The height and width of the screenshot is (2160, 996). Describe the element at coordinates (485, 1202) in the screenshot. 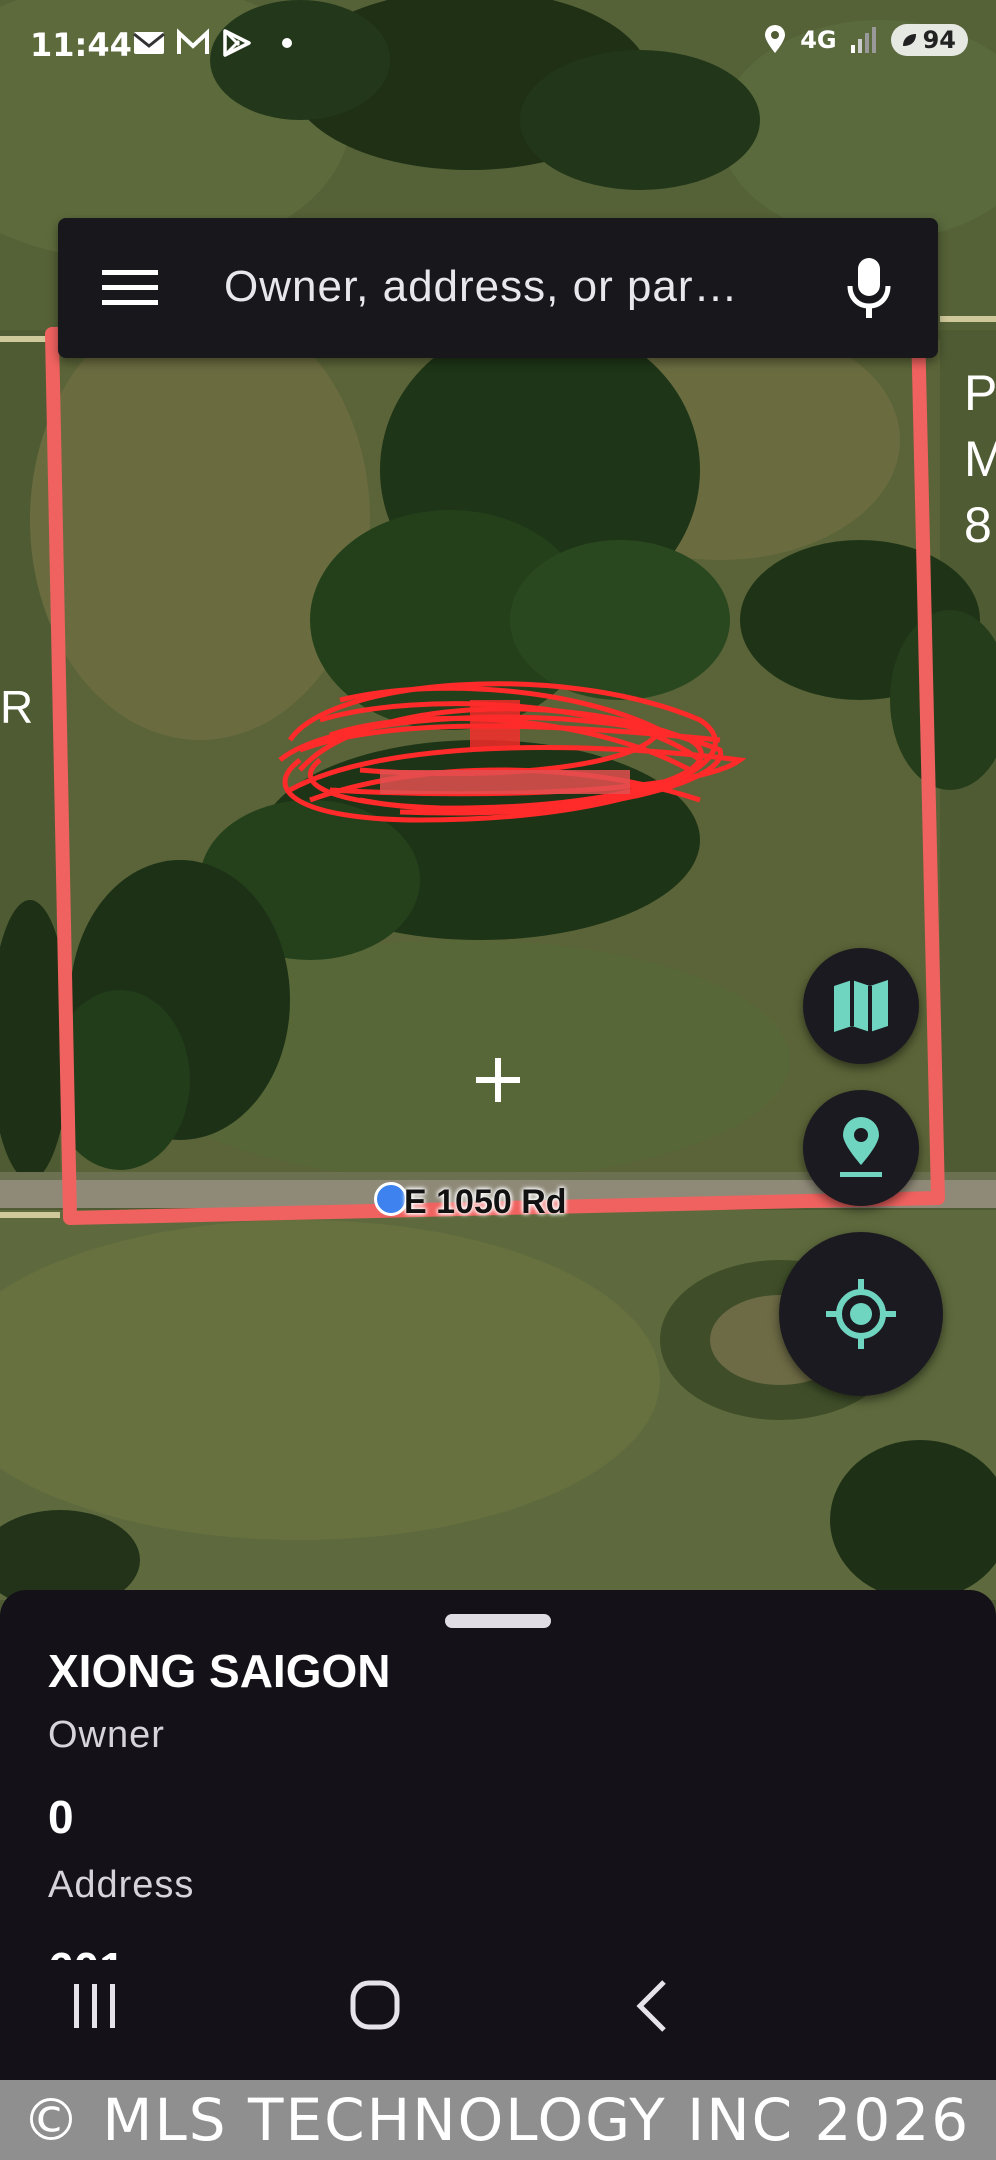

I see `road-label: E 1050 Rd` at that location.